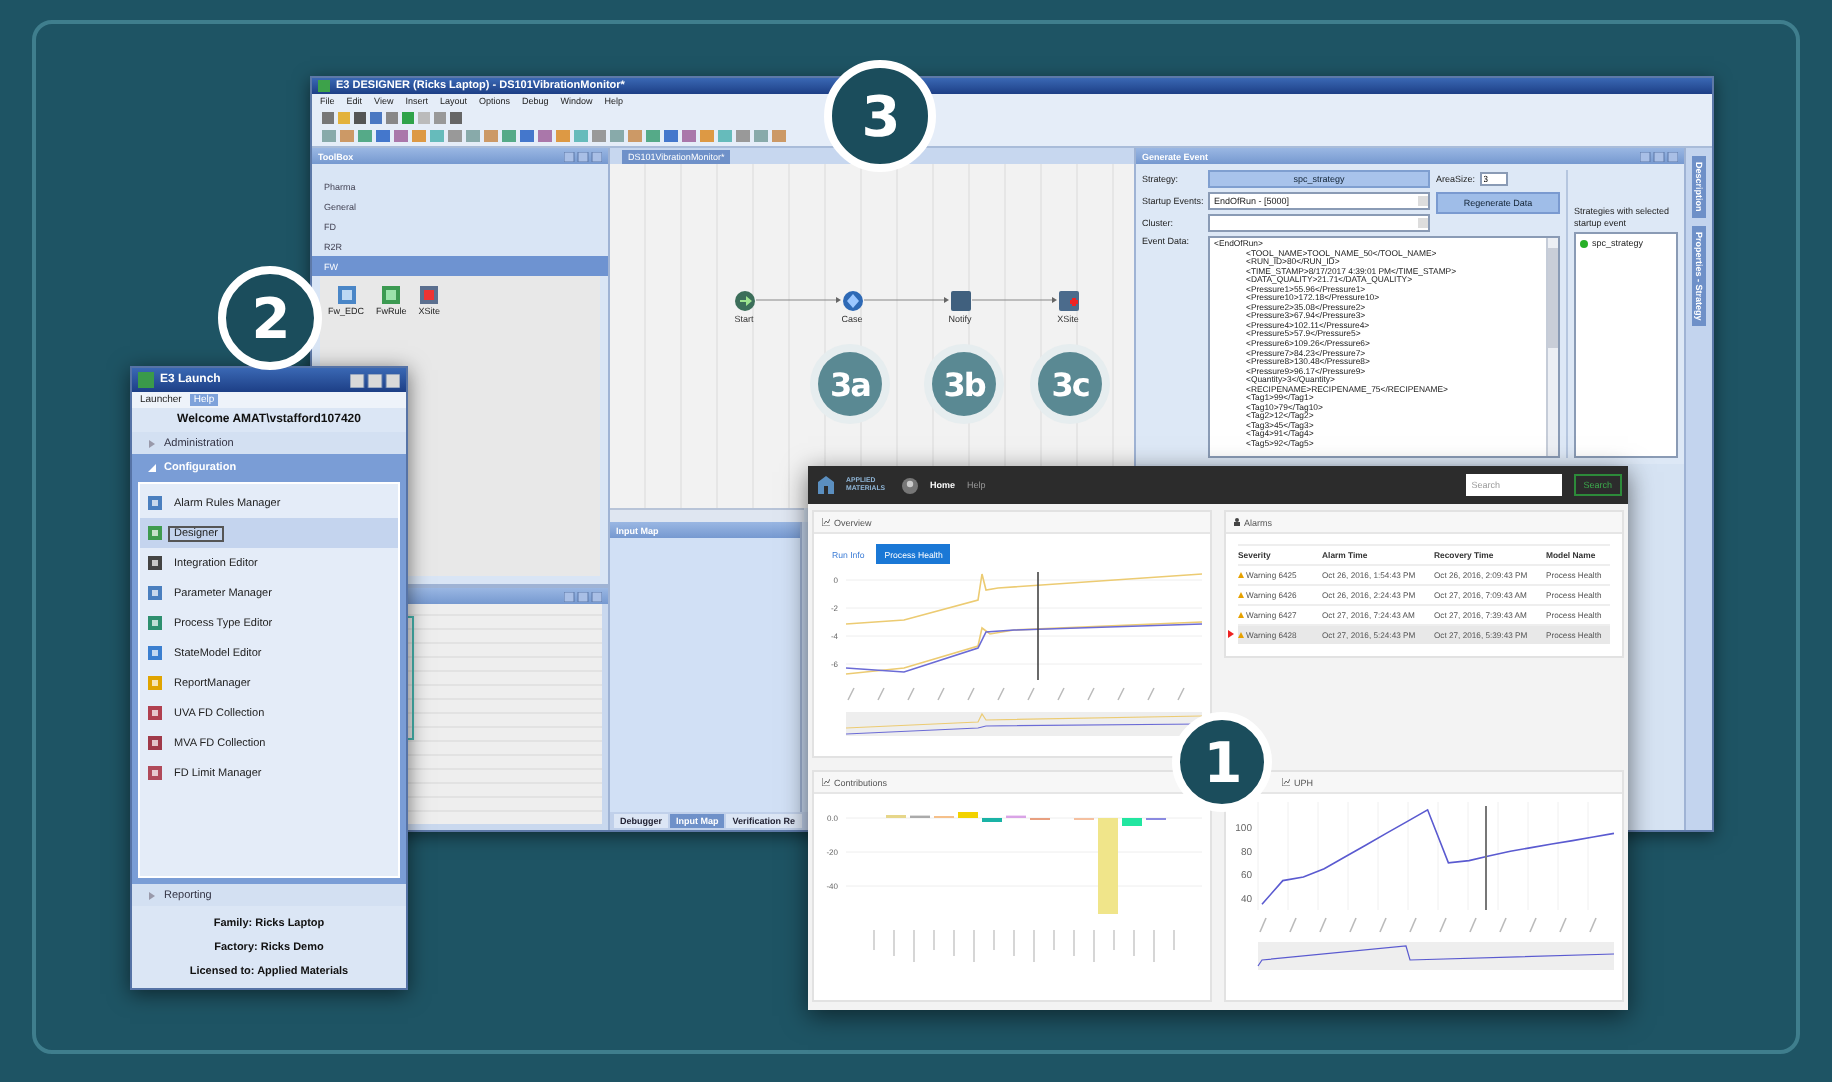 The image size is (1832, 1082). What do you see at coordinates (1584, 243) in the screenshot?
I see `status-dot-icon` at bounding box center [1584, 243].